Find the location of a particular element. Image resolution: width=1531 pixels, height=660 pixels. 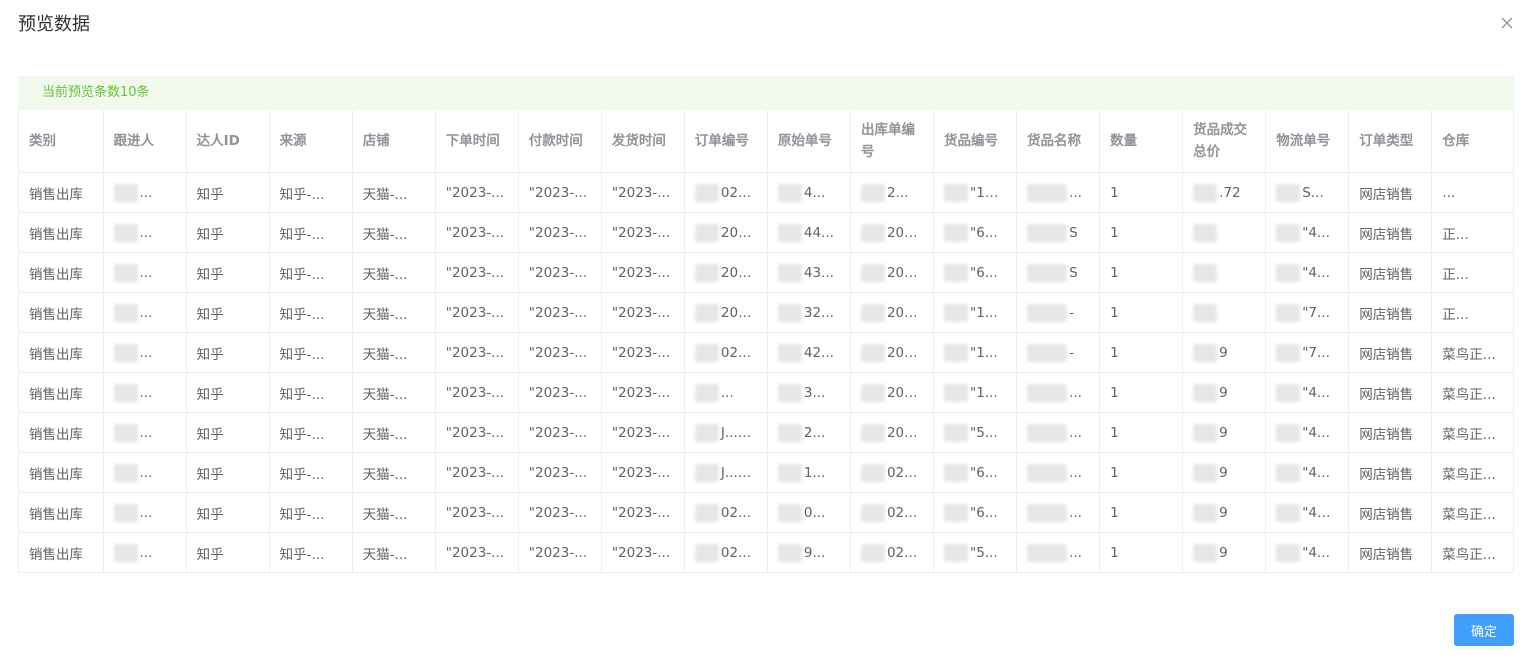

table-cell: 销售出库 is located at coordinates (61, 192).